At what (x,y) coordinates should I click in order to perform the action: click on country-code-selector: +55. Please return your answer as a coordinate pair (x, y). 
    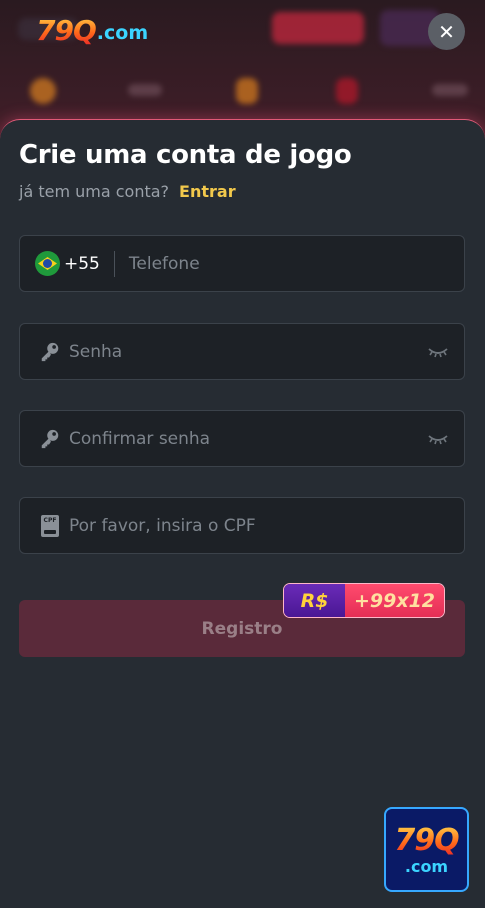
    Looking at the image, I should click on (60, 263).